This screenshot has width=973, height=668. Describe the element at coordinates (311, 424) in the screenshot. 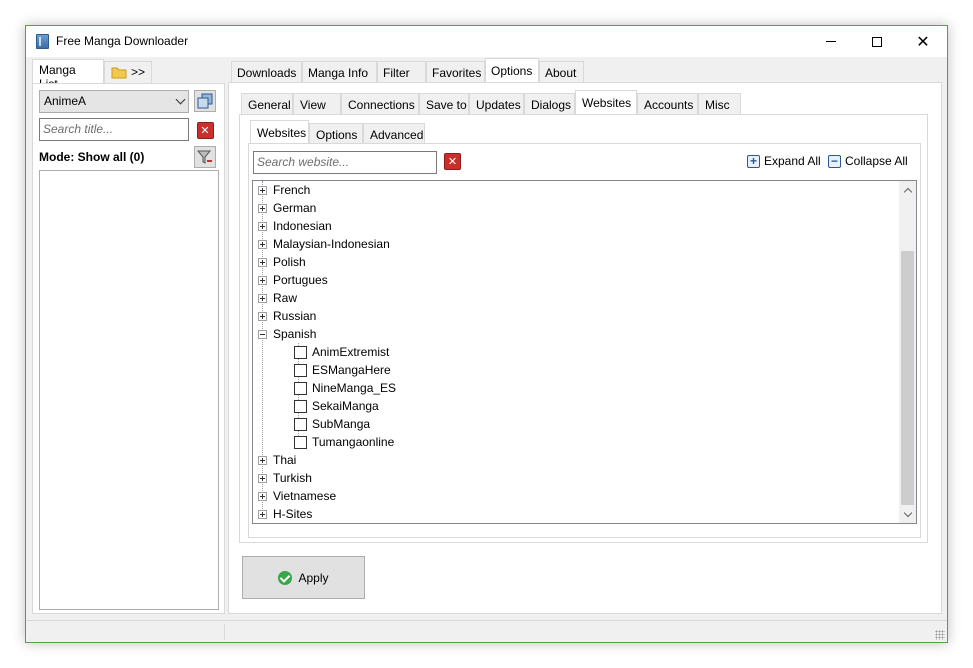

I see `tree-leaf-submanga: SubManga` at that location.